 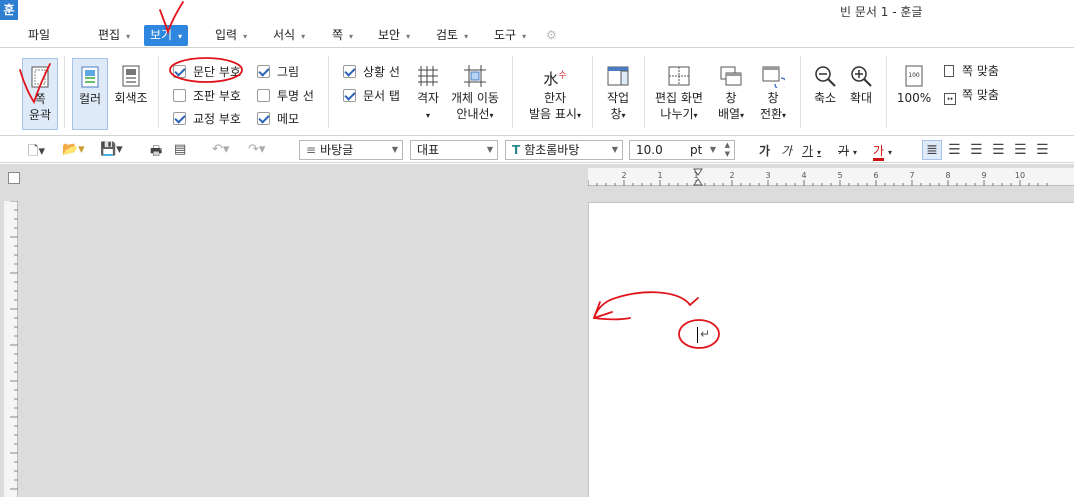 What do you see at coordinates (954, 150) in the screenshot?
I see `align-left-icon: ☰` at bounding box center [954, 150].